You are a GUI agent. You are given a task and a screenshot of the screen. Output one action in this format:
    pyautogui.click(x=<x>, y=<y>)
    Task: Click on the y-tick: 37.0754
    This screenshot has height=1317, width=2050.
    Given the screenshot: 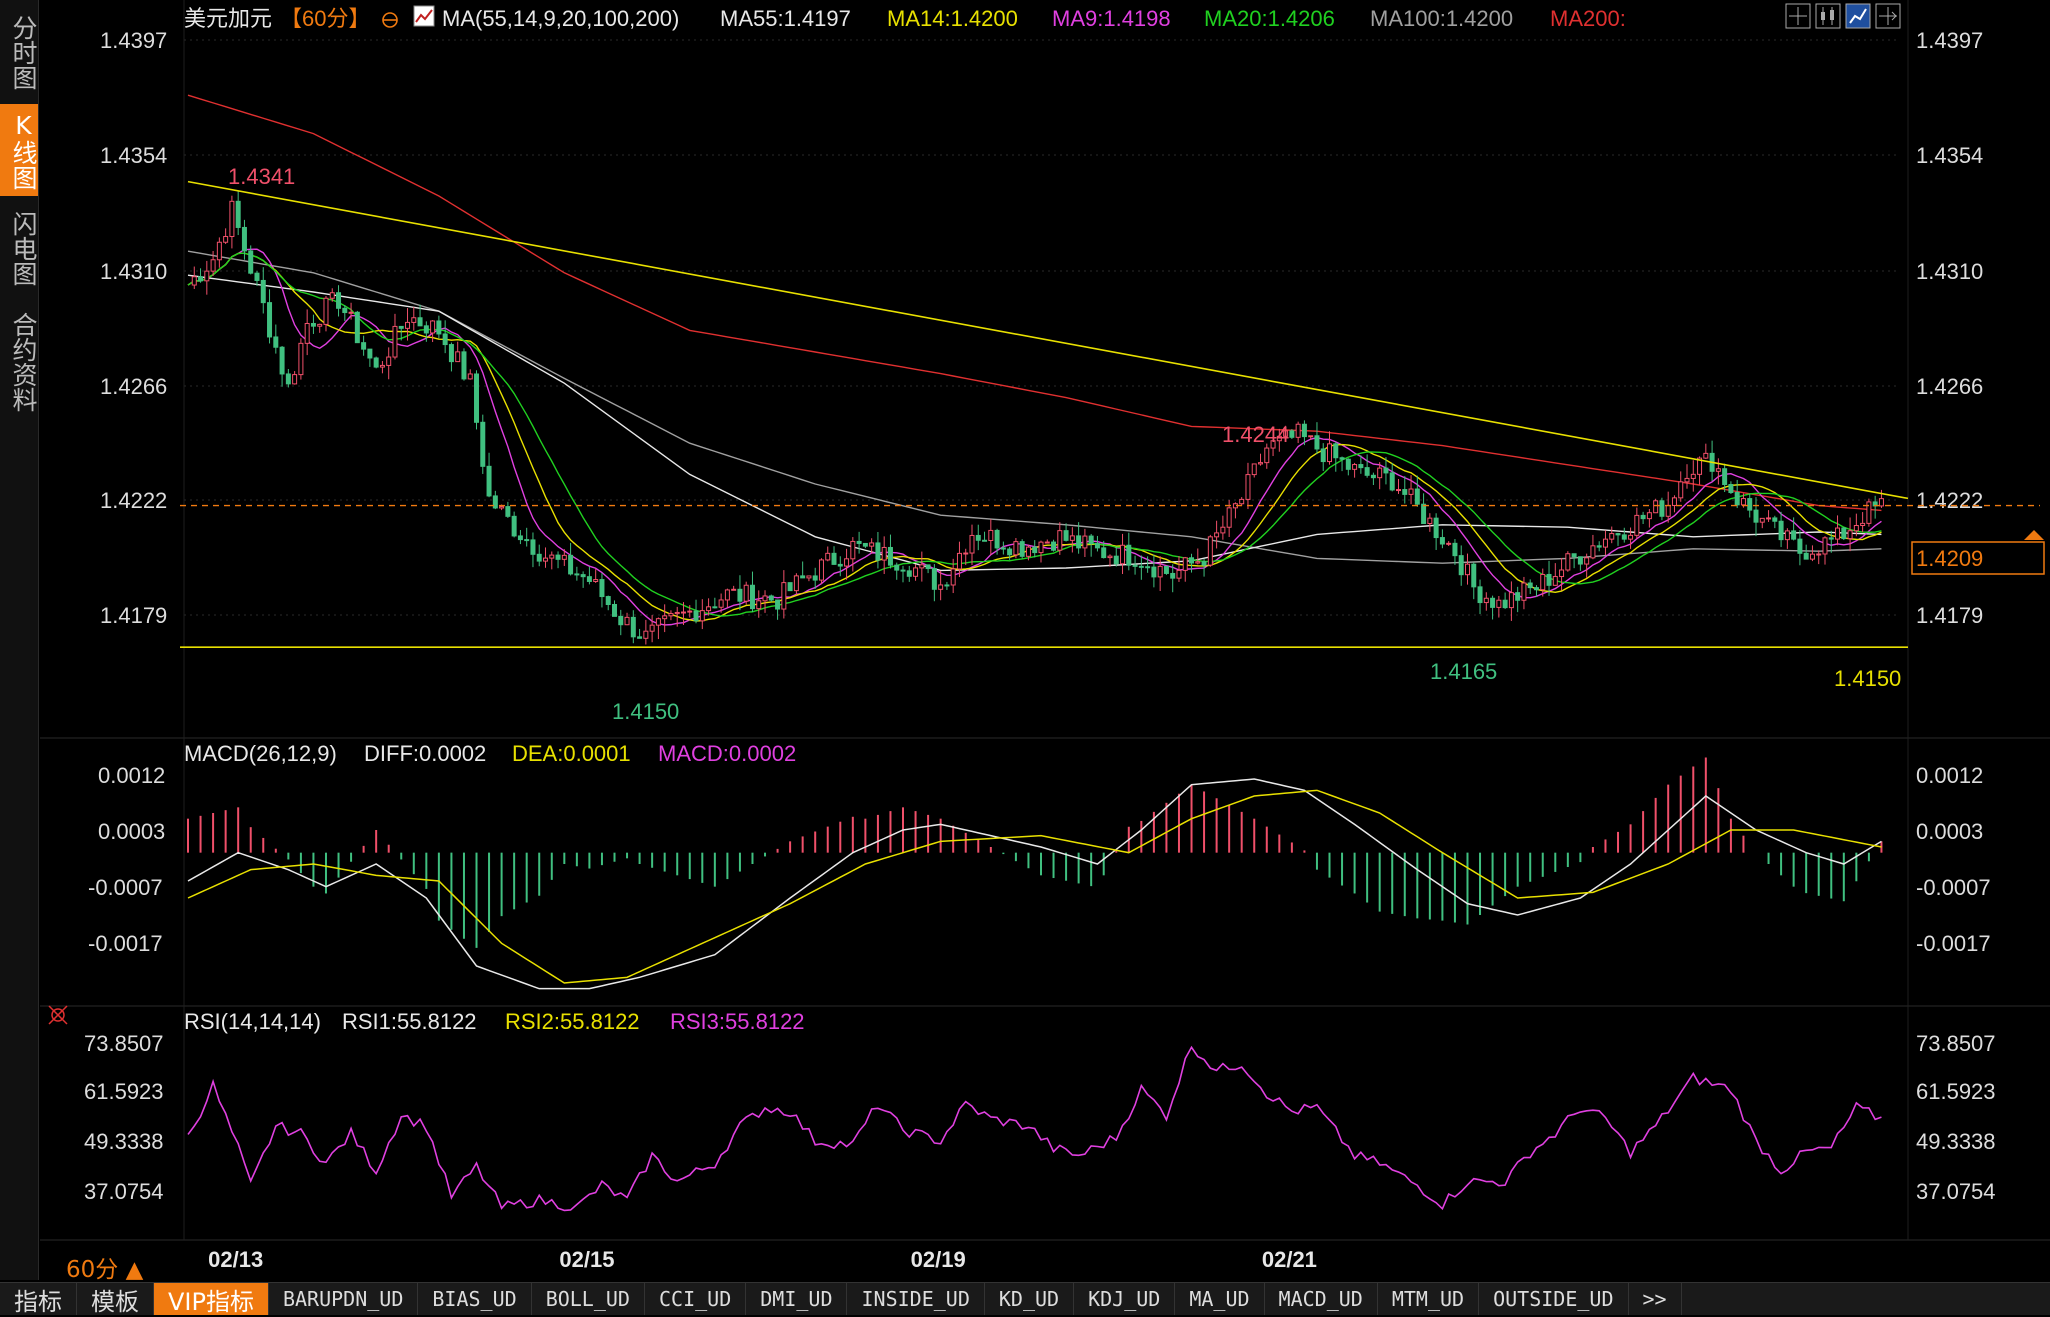 What is the action you would take?
    pyautogui.click(x=1956, y=1191)
    